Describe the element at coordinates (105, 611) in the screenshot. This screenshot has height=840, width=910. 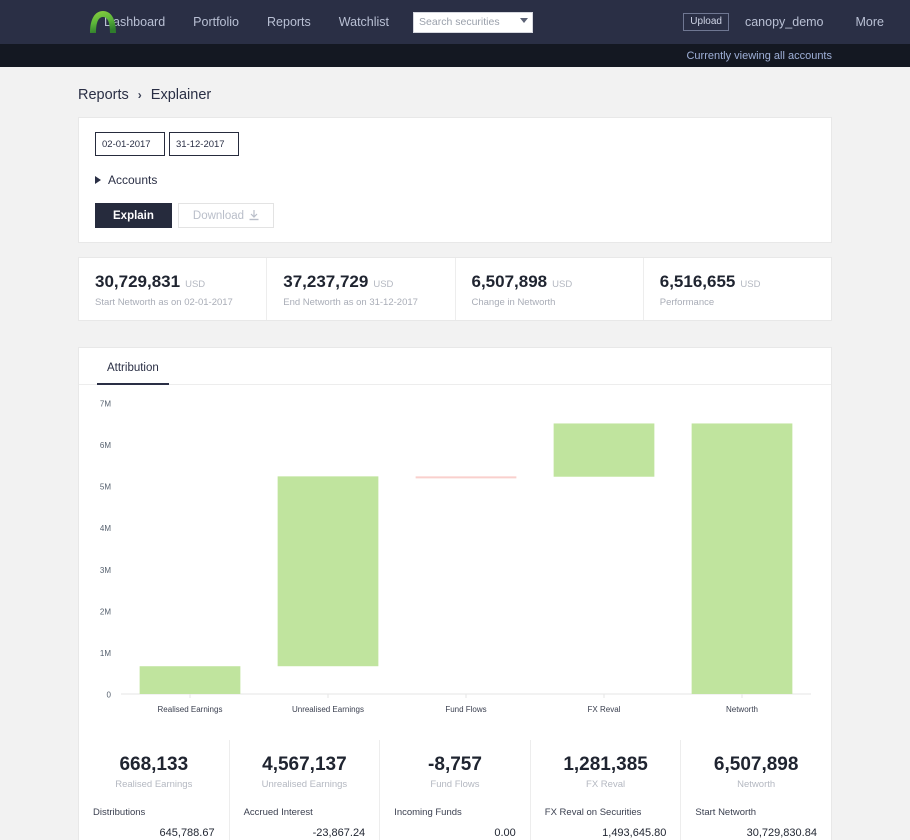
I see `svg-text: 2M` at that location.